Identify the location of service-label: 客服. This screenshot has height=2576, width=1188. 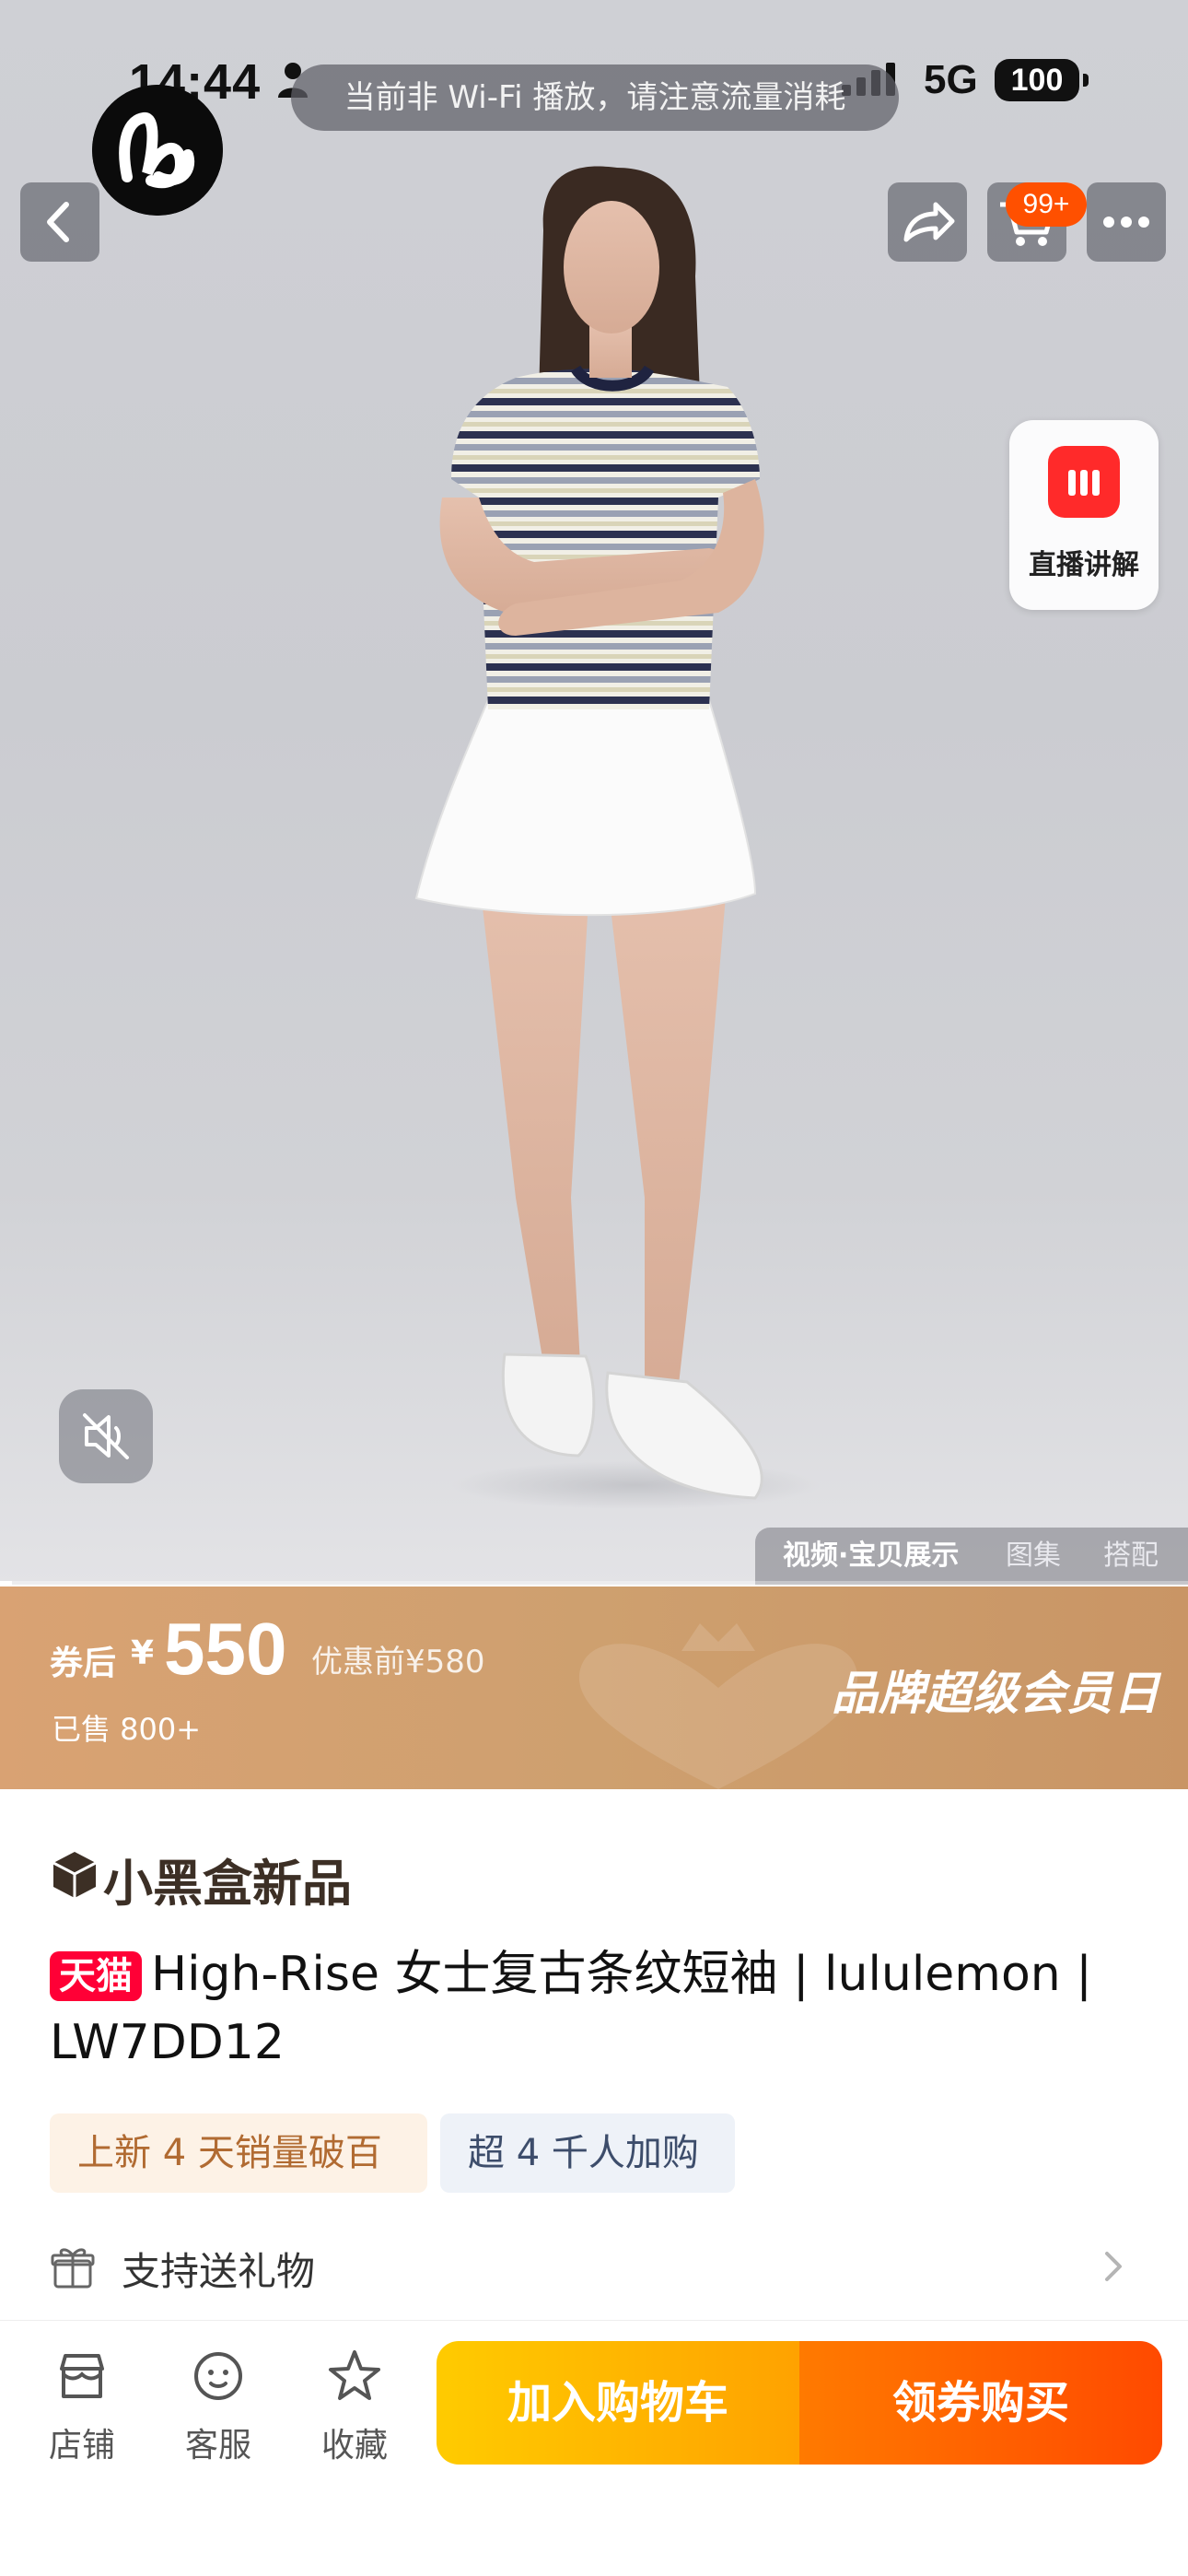
(218, 2446).